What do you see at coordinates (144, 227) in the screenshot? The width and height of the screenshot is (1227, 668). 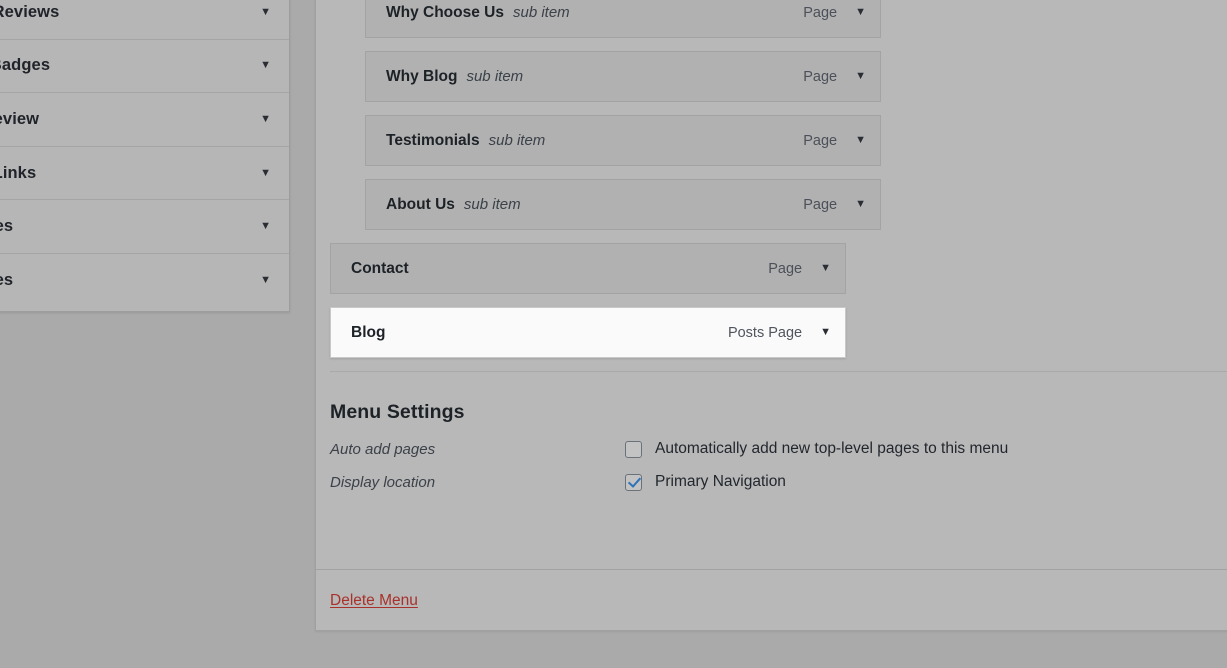 I see `accordion-item-categories: gories ▼` at bounding box center [144, 227].